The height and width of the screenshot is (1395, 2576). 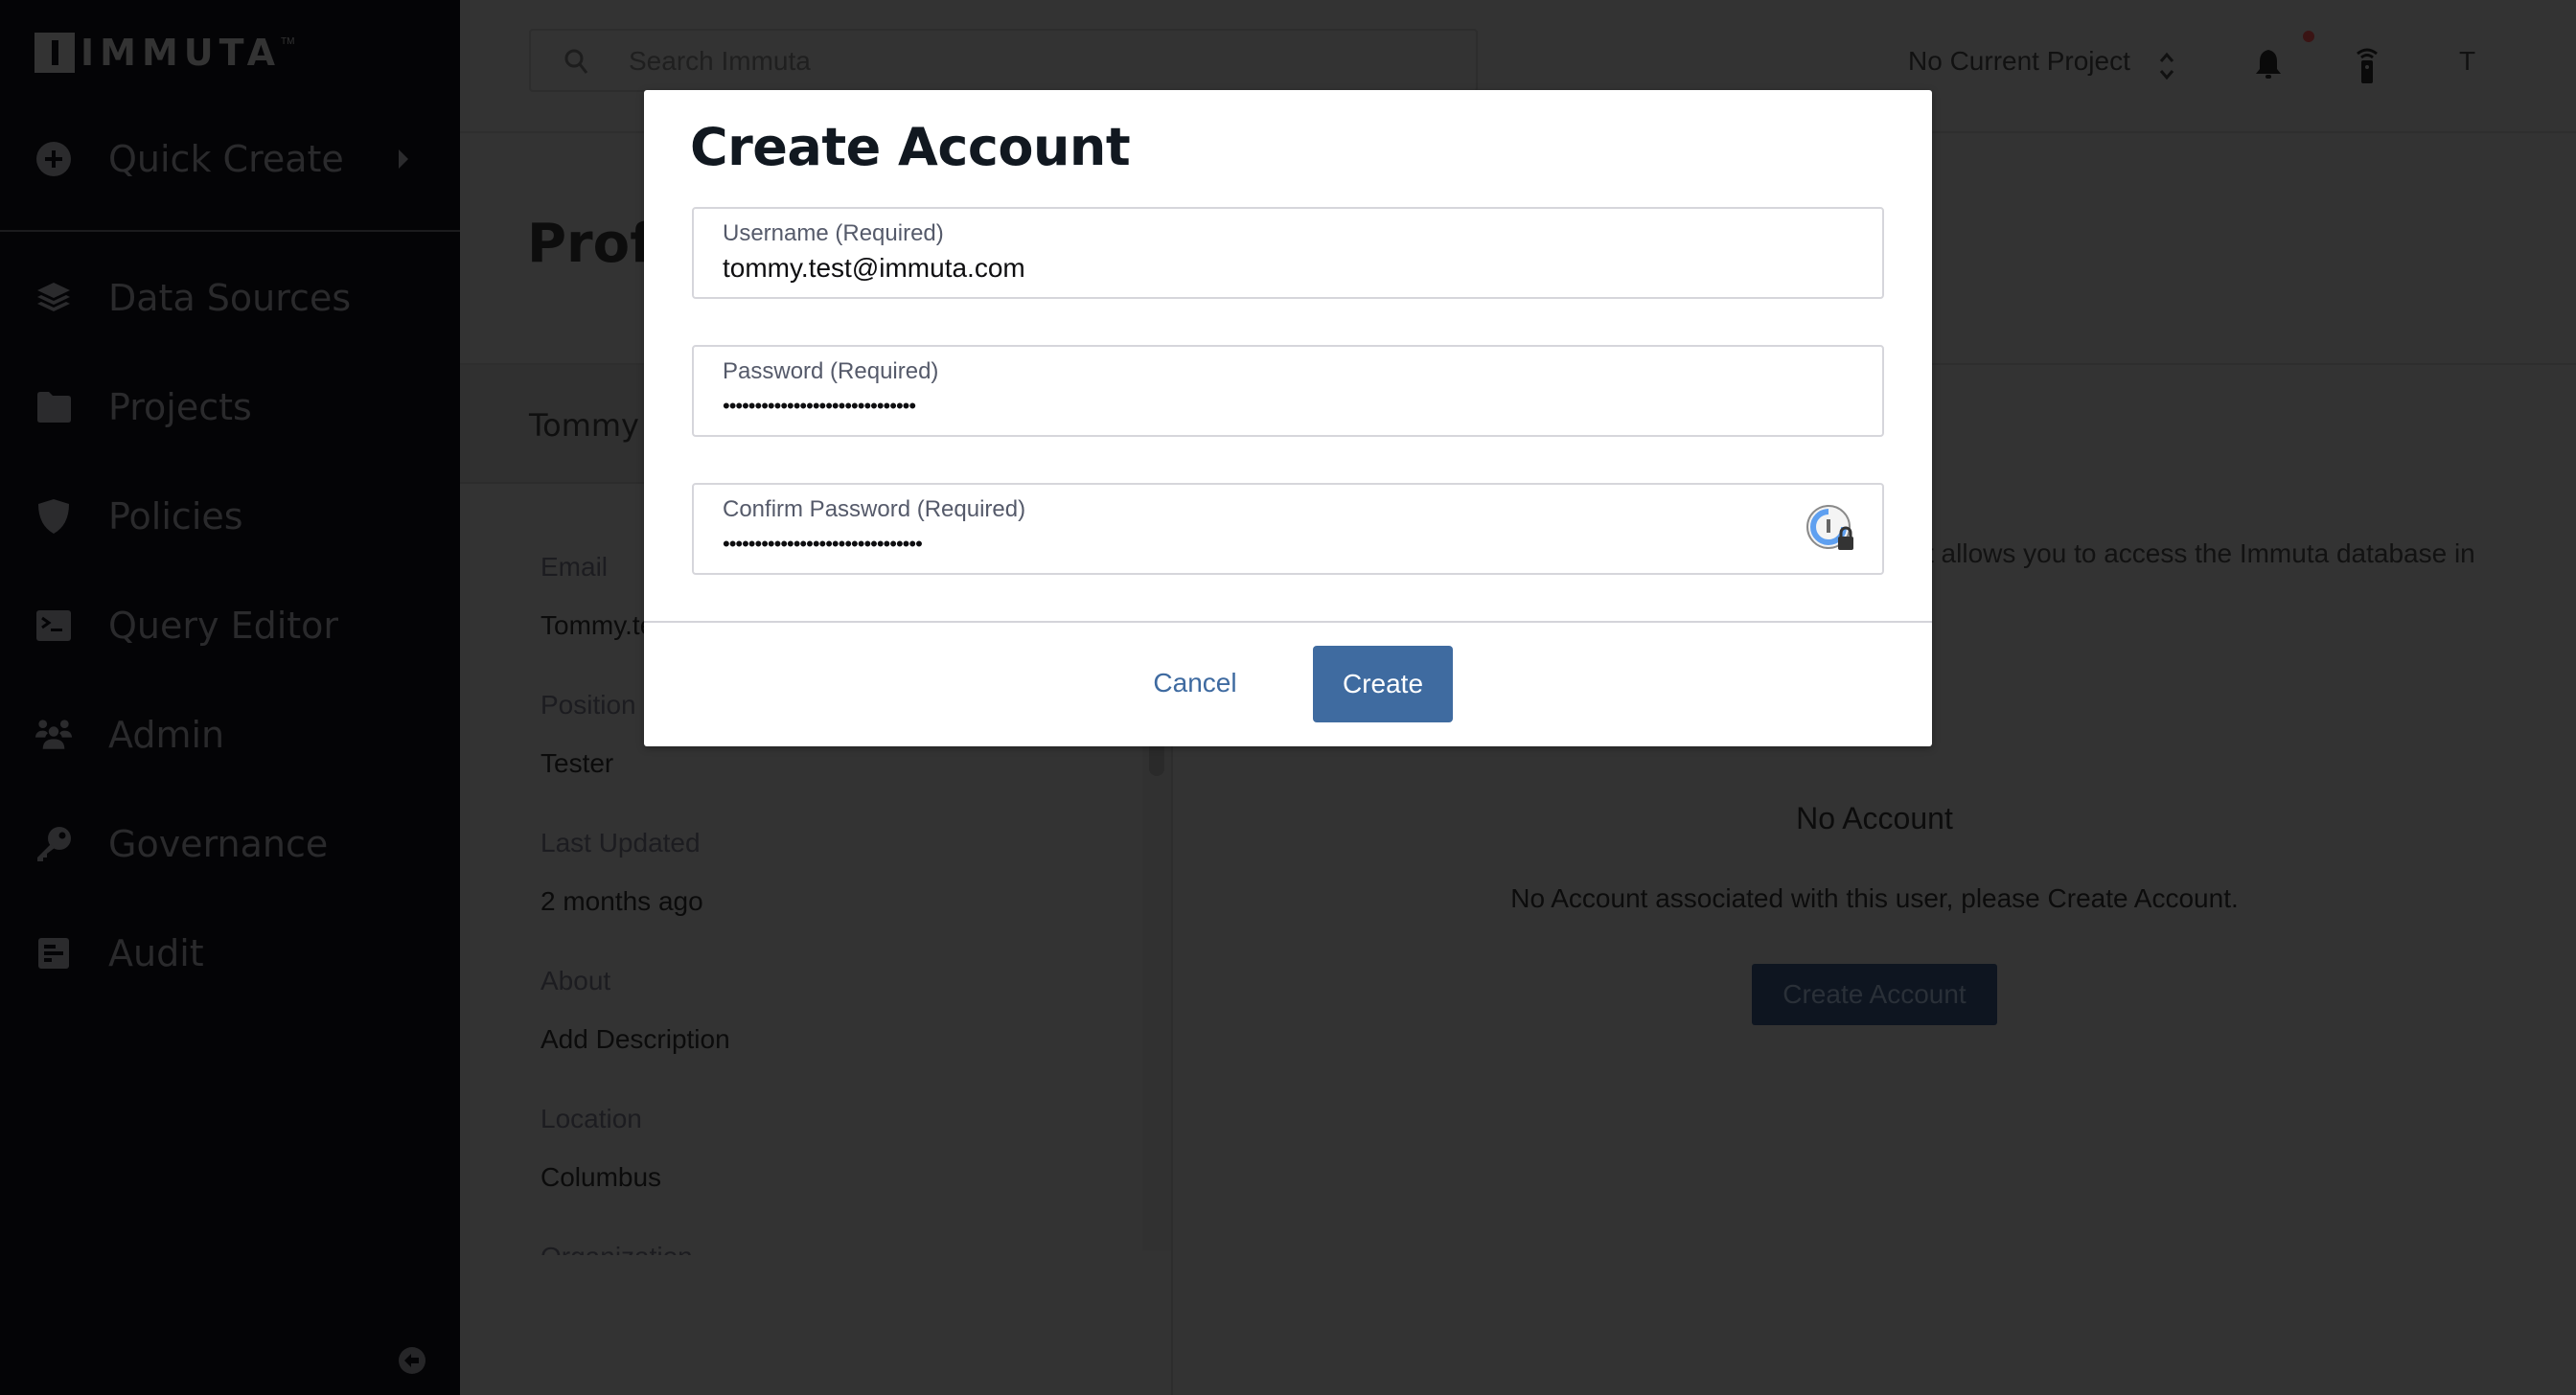 I want to click on modal-title: Create Account, so click(x=910, y=147).